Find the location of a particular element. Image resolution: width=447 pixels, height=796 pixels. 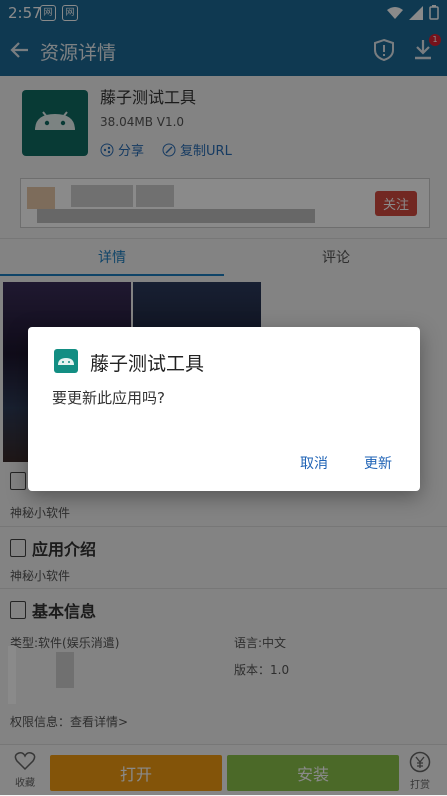

cancel-button: 取消 is located at coordinates (314, 463).